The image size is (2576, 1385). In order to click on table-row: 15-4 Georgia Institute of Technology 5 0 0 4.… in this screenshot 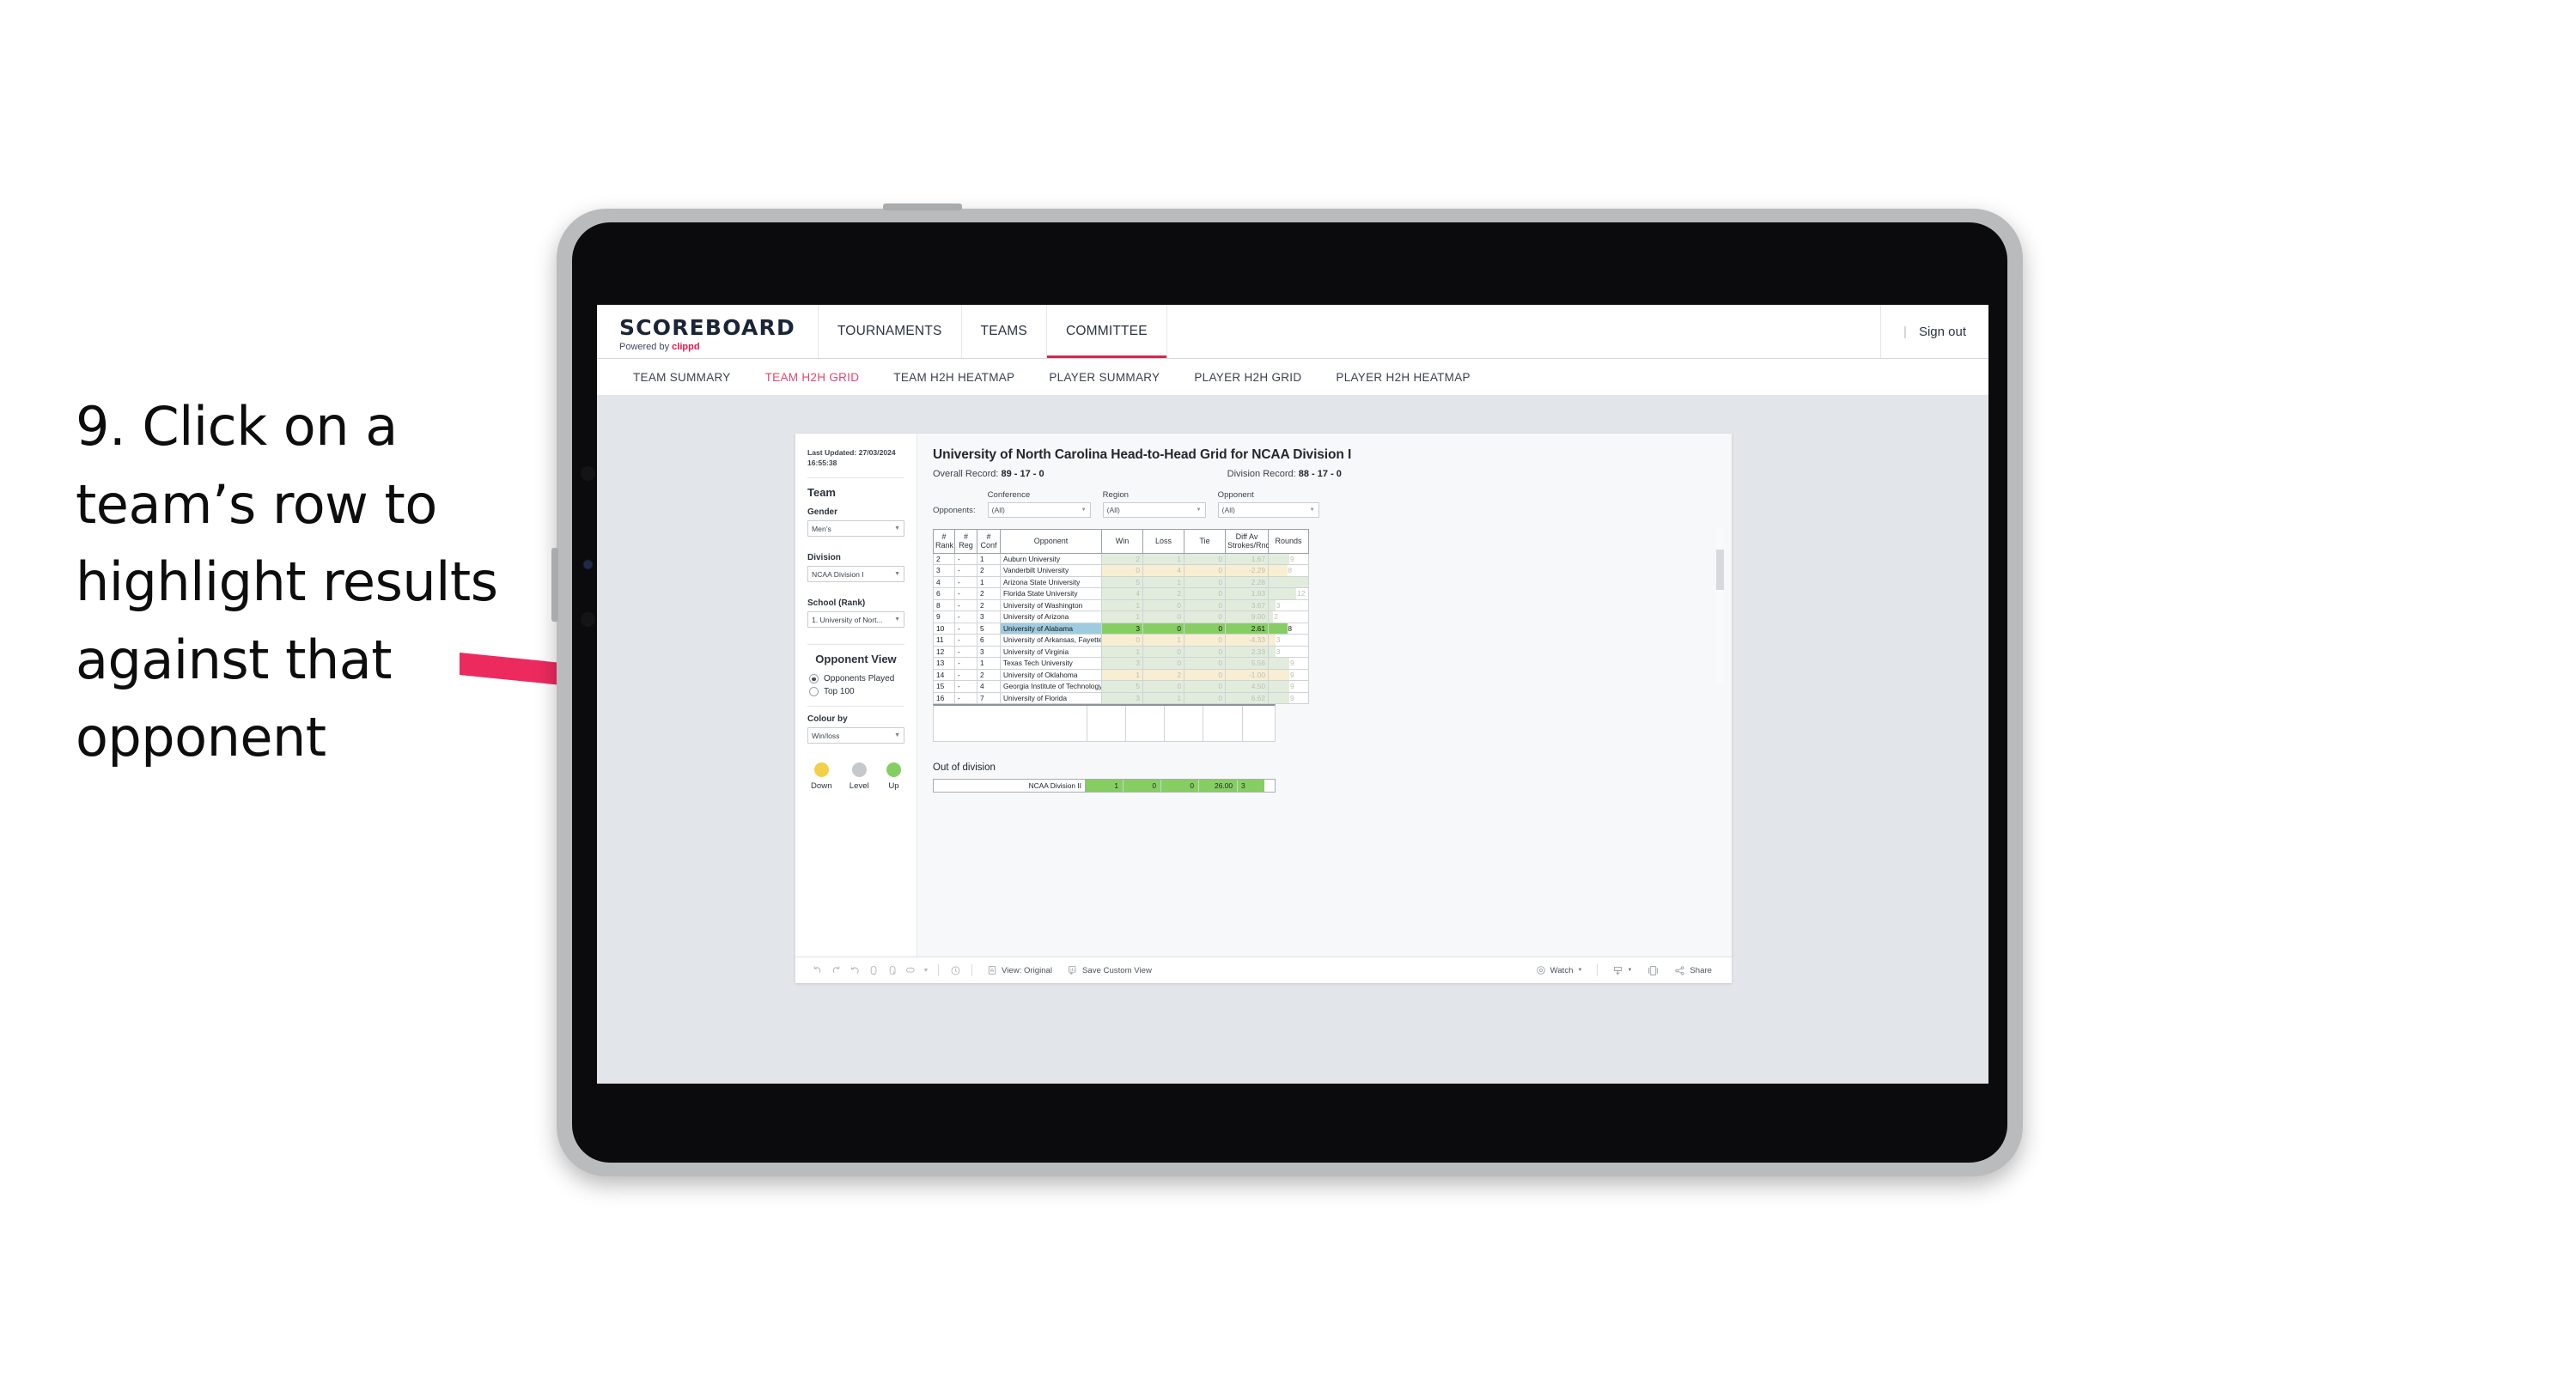, I will do `click(1121, 686)`.